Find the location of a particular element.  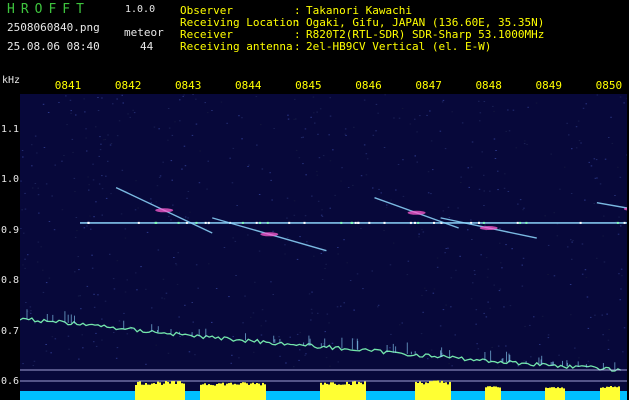

frequency-tick-label: 0.9 is located at coordinates (10, 230).